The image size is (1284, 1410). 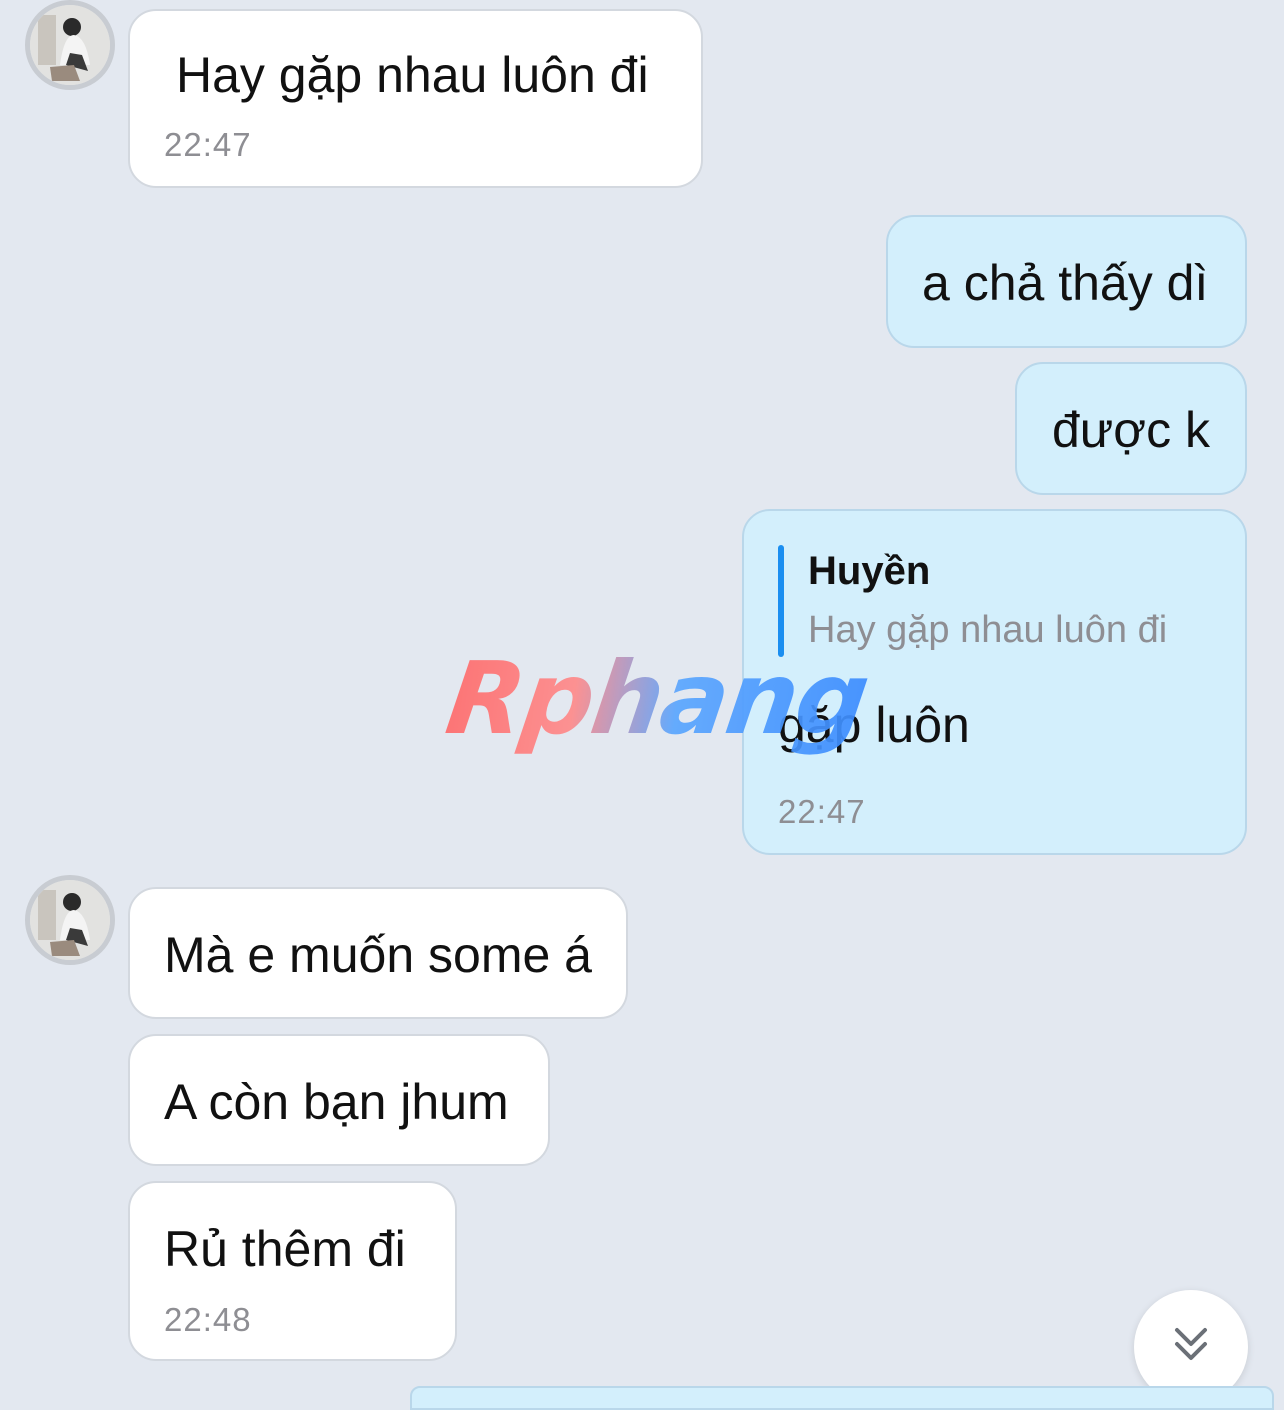 I want to click on incoming-message-bubble: Rủ thêm đi 22:48, so click(x=292, y=1271).